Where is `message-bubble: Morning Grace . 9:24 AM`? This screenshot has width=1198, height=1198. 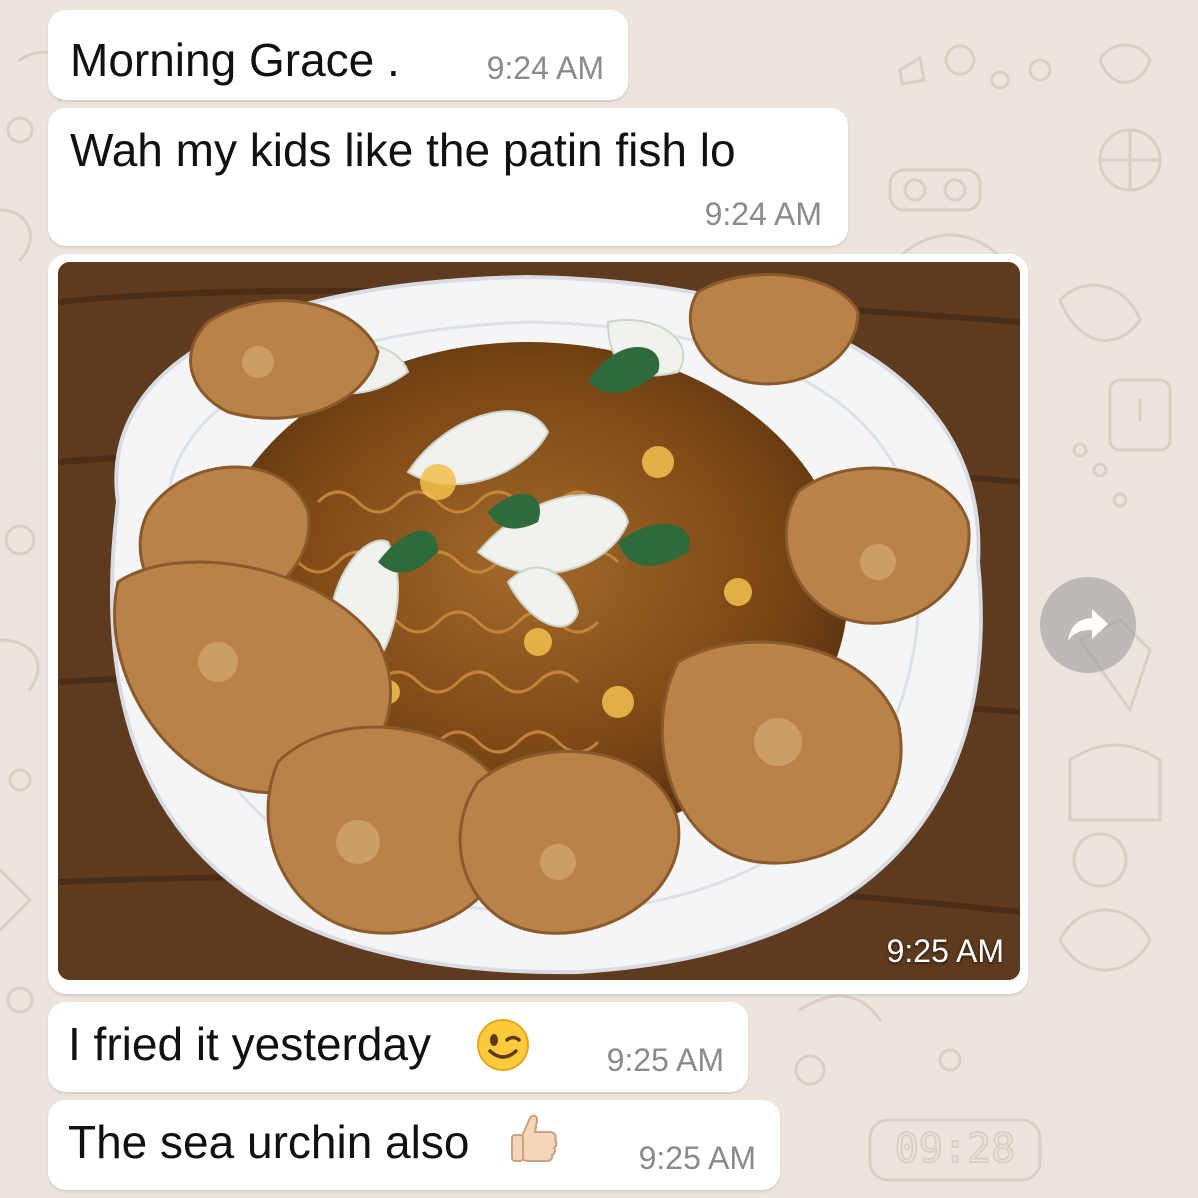
message-bubble: Morning Grace . 9:24 AM is located at coordinates (338, 55).